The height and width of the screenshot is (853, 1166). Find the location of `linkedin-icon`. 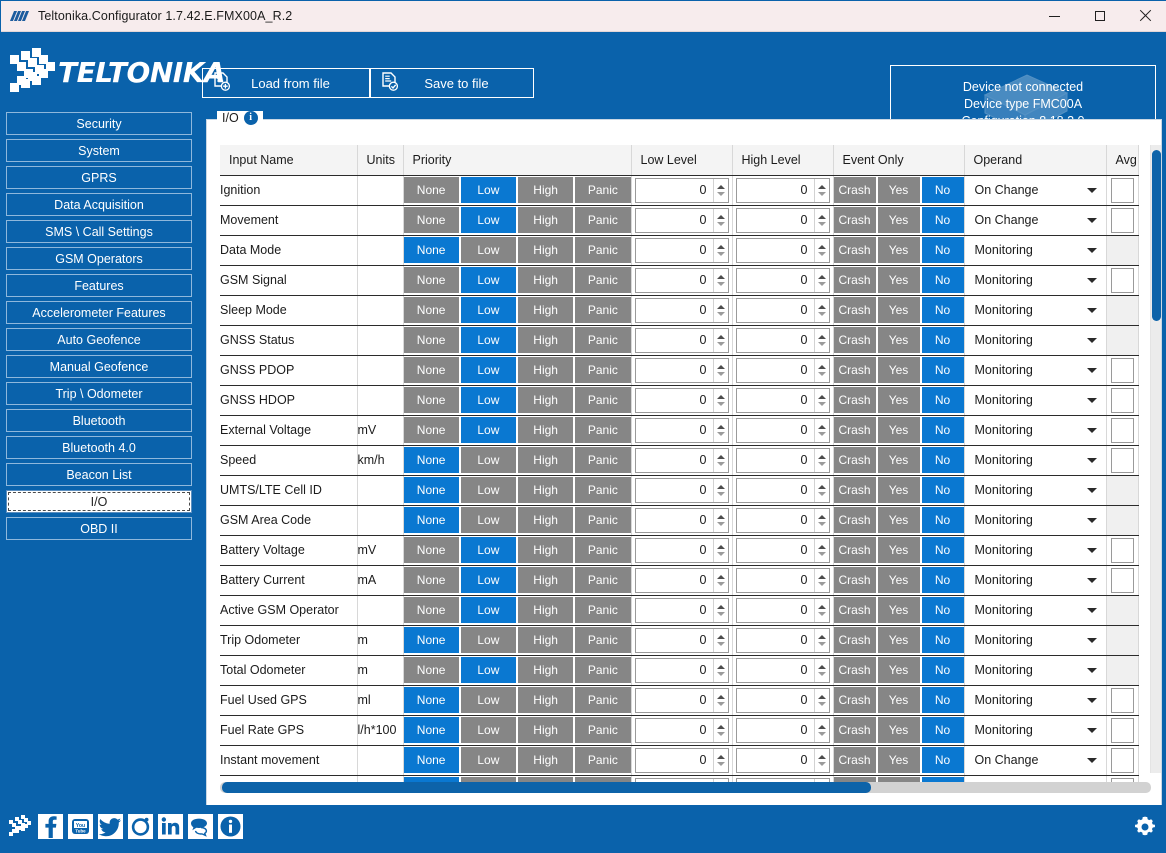

linkedin-icon is located at coordinates (170, 826).